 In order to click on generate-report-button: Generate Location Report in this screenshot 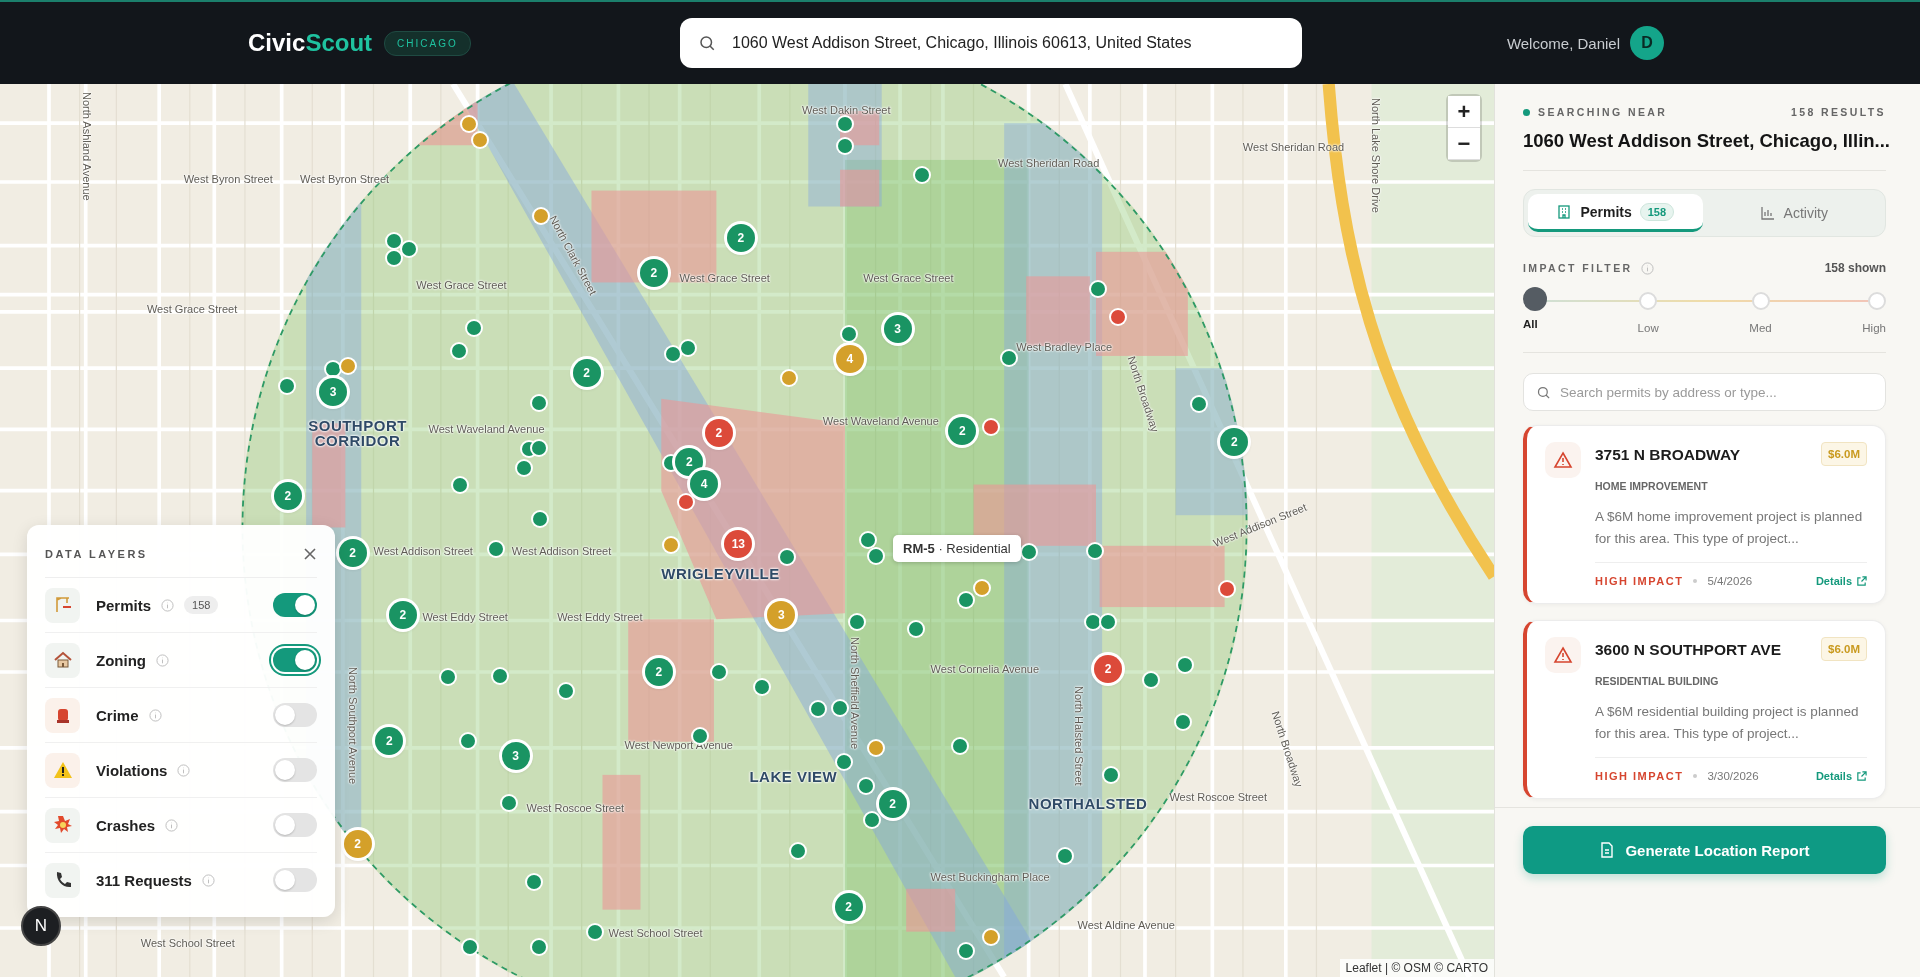, I will do `click(1704, 850)`.